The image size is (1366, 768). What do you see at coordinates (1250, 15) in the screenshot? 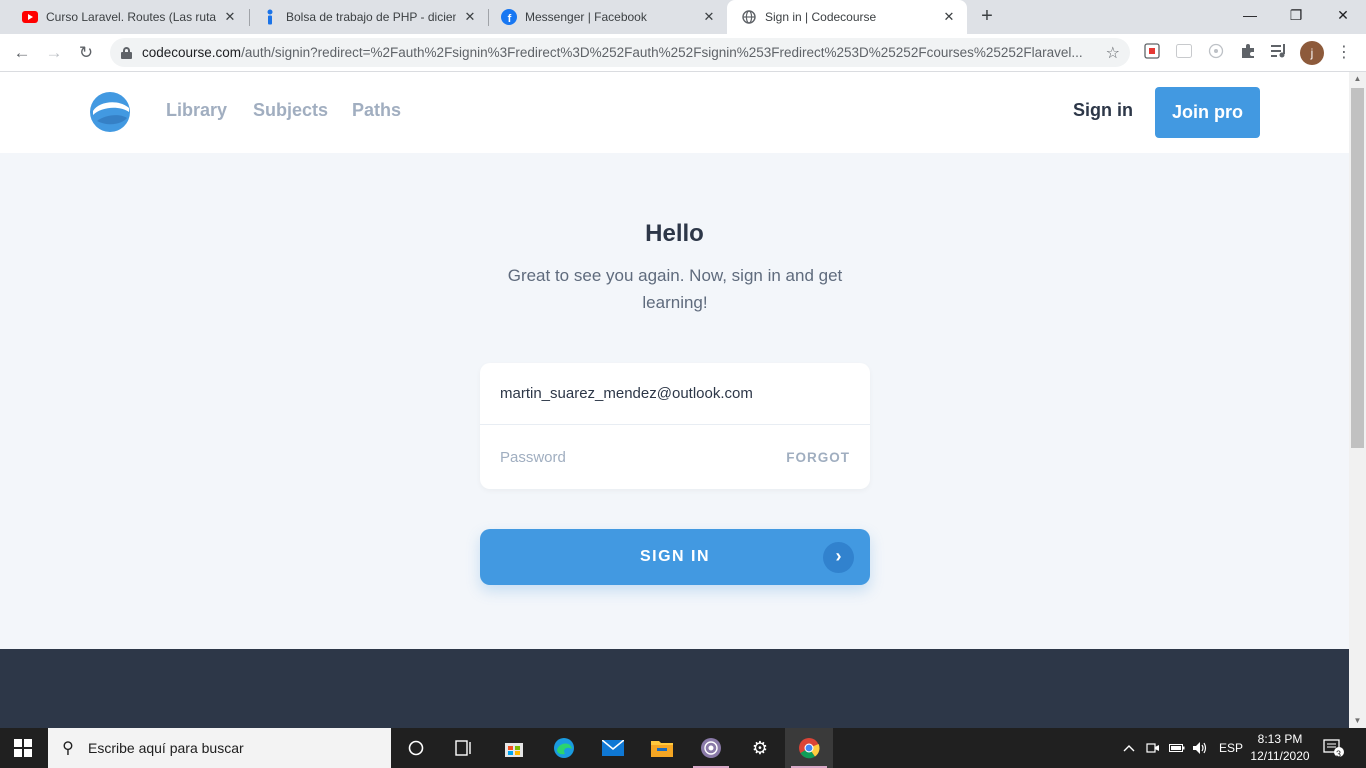
I see `minimize-icon: —` at bounding box center [1250, 15].